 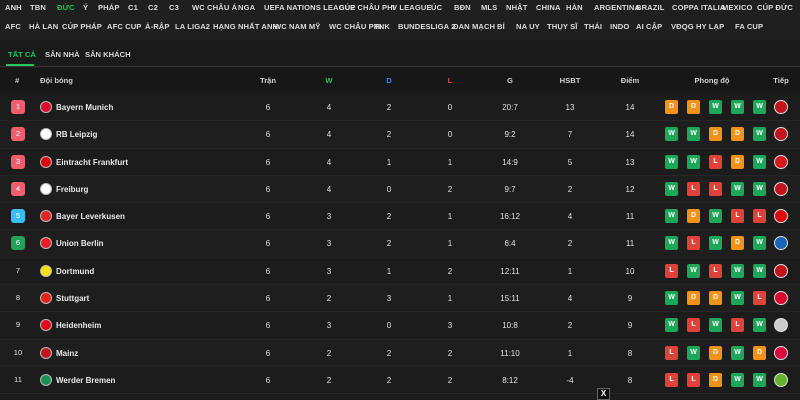 I want to click on league-link: TBN, so click(x=38, y=7).